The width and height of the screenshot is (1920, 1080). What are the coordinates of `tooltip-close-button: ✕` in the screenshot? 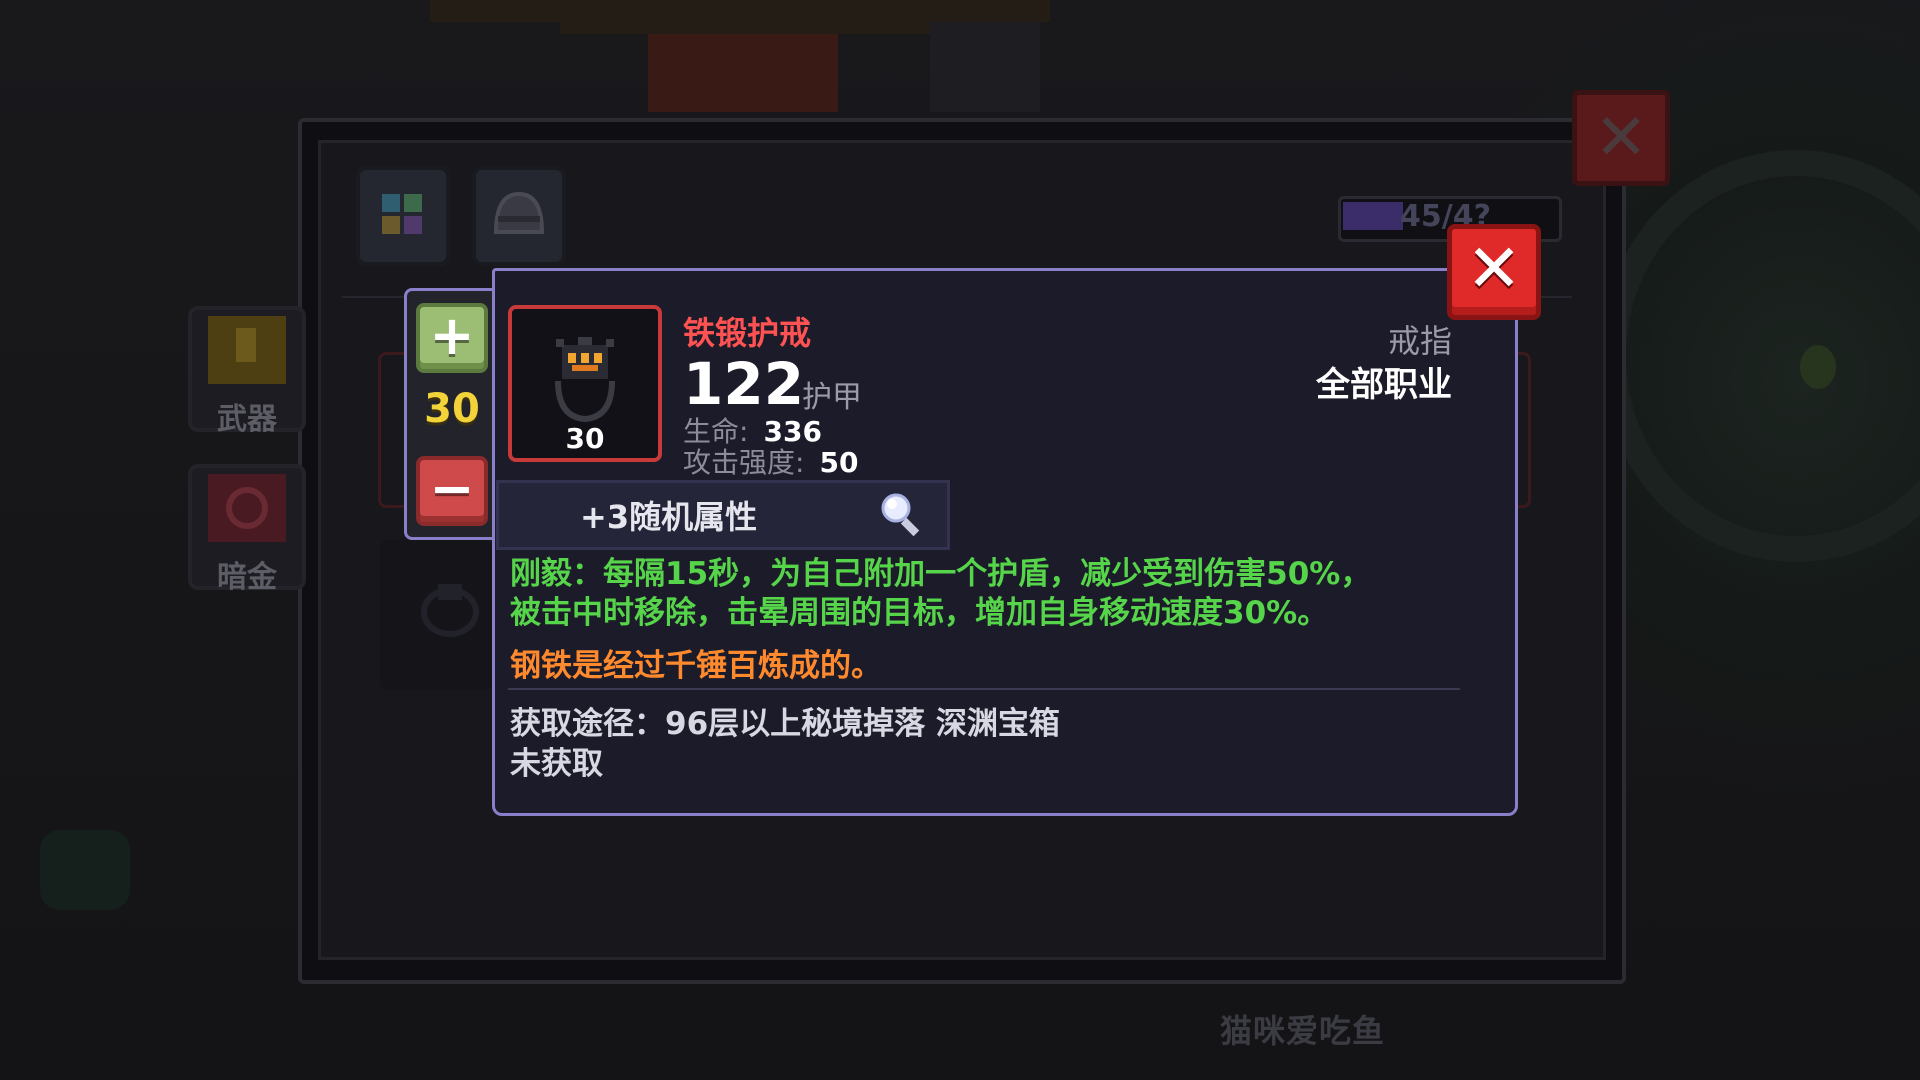 It's located at (1494, 272).